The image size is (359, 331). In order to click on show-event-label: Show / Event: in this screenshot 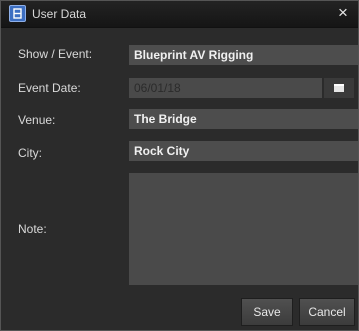, I will do `click(55, 54)`.